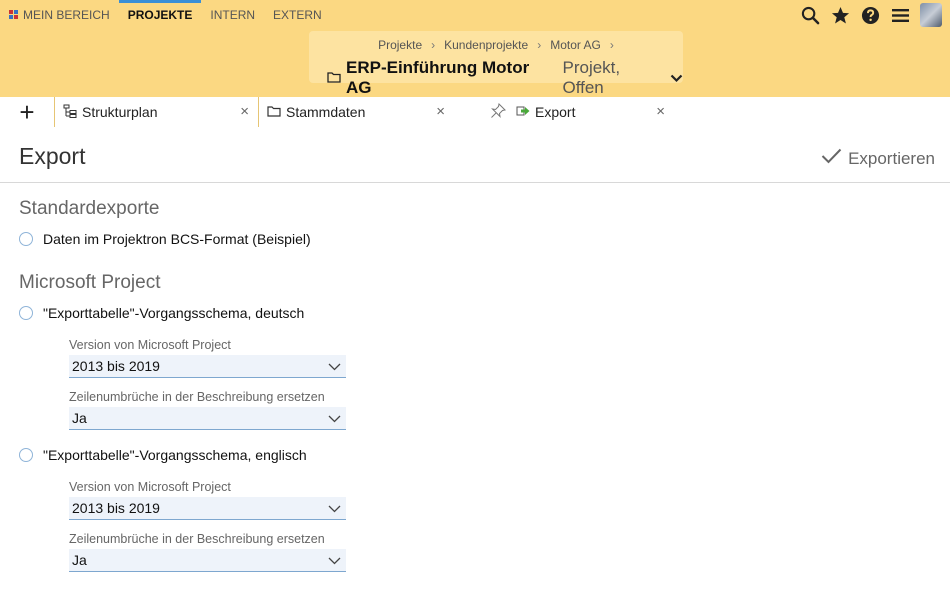 This screenshot has height=604, width=950. I want to click on tab-label: Stammdaten, so click(326, 112).